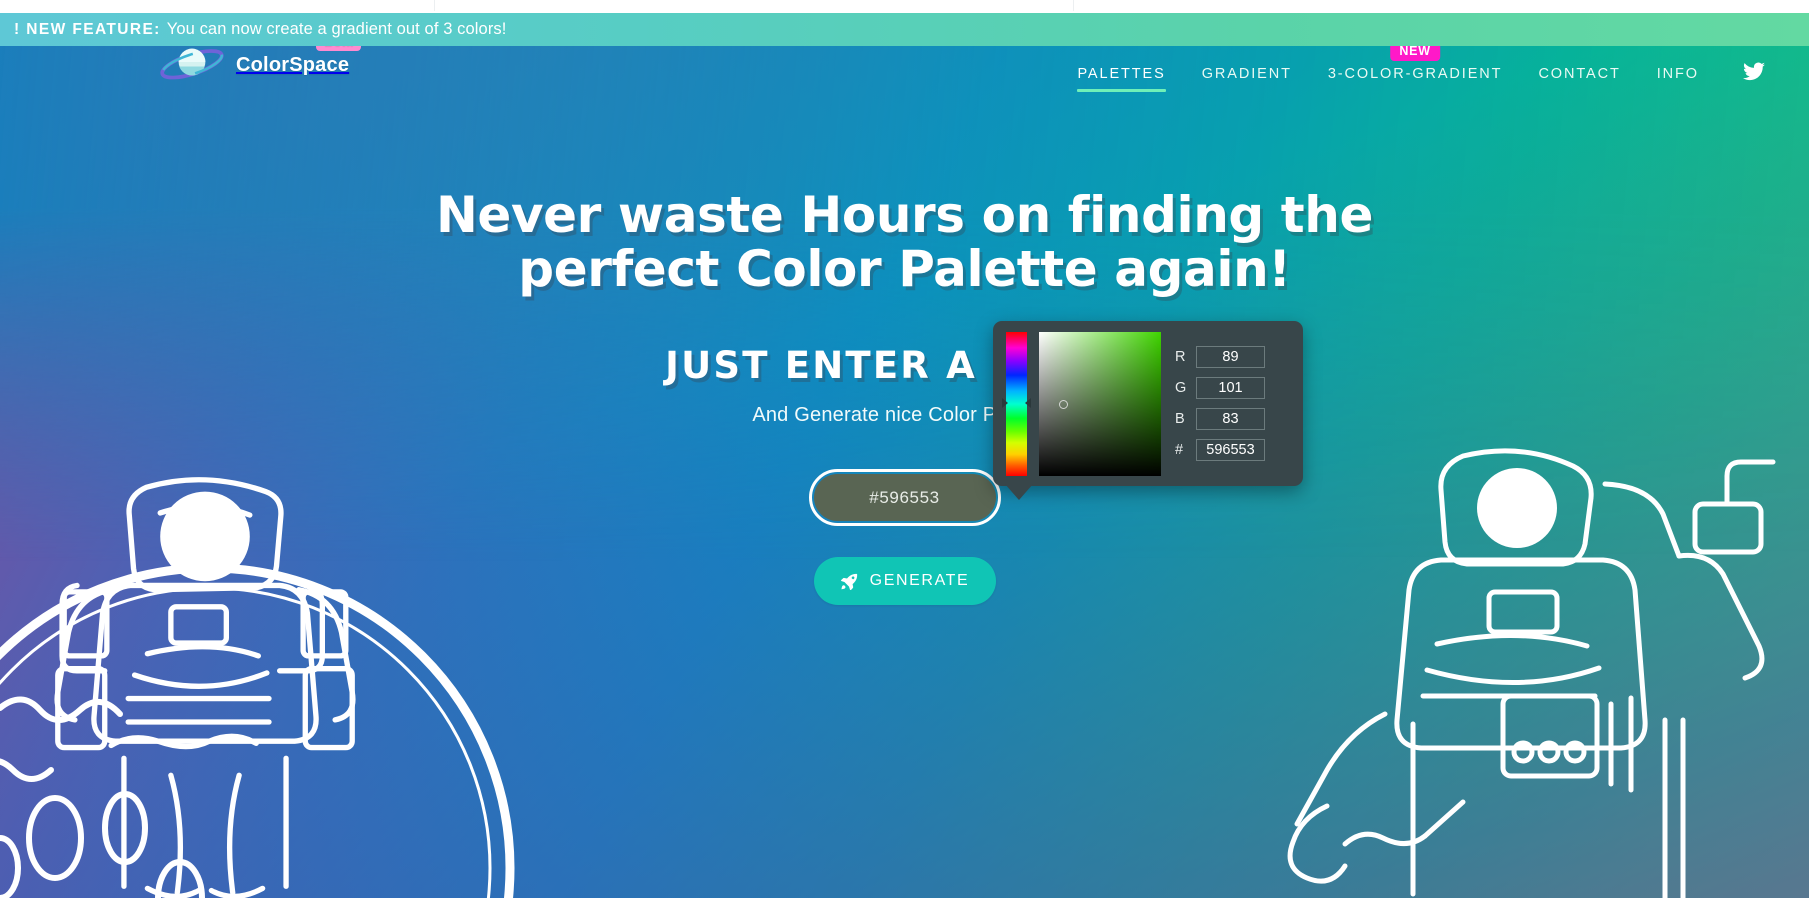  Describe the element at coordinates (1415, 73) in the screenshot. I see `nav-label-3-color-gradient: 3-COLOR-GRADIENT` at that location.